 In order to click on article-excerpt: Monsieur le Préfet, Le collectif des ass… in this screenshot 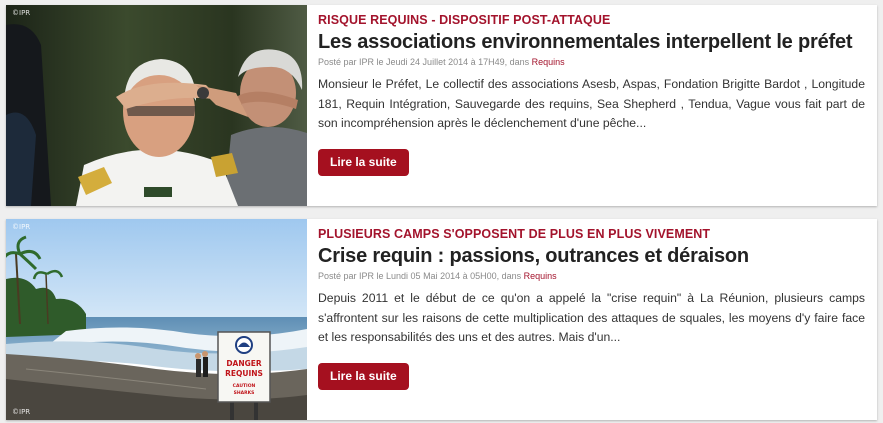, I will do `click(591, 103)`.